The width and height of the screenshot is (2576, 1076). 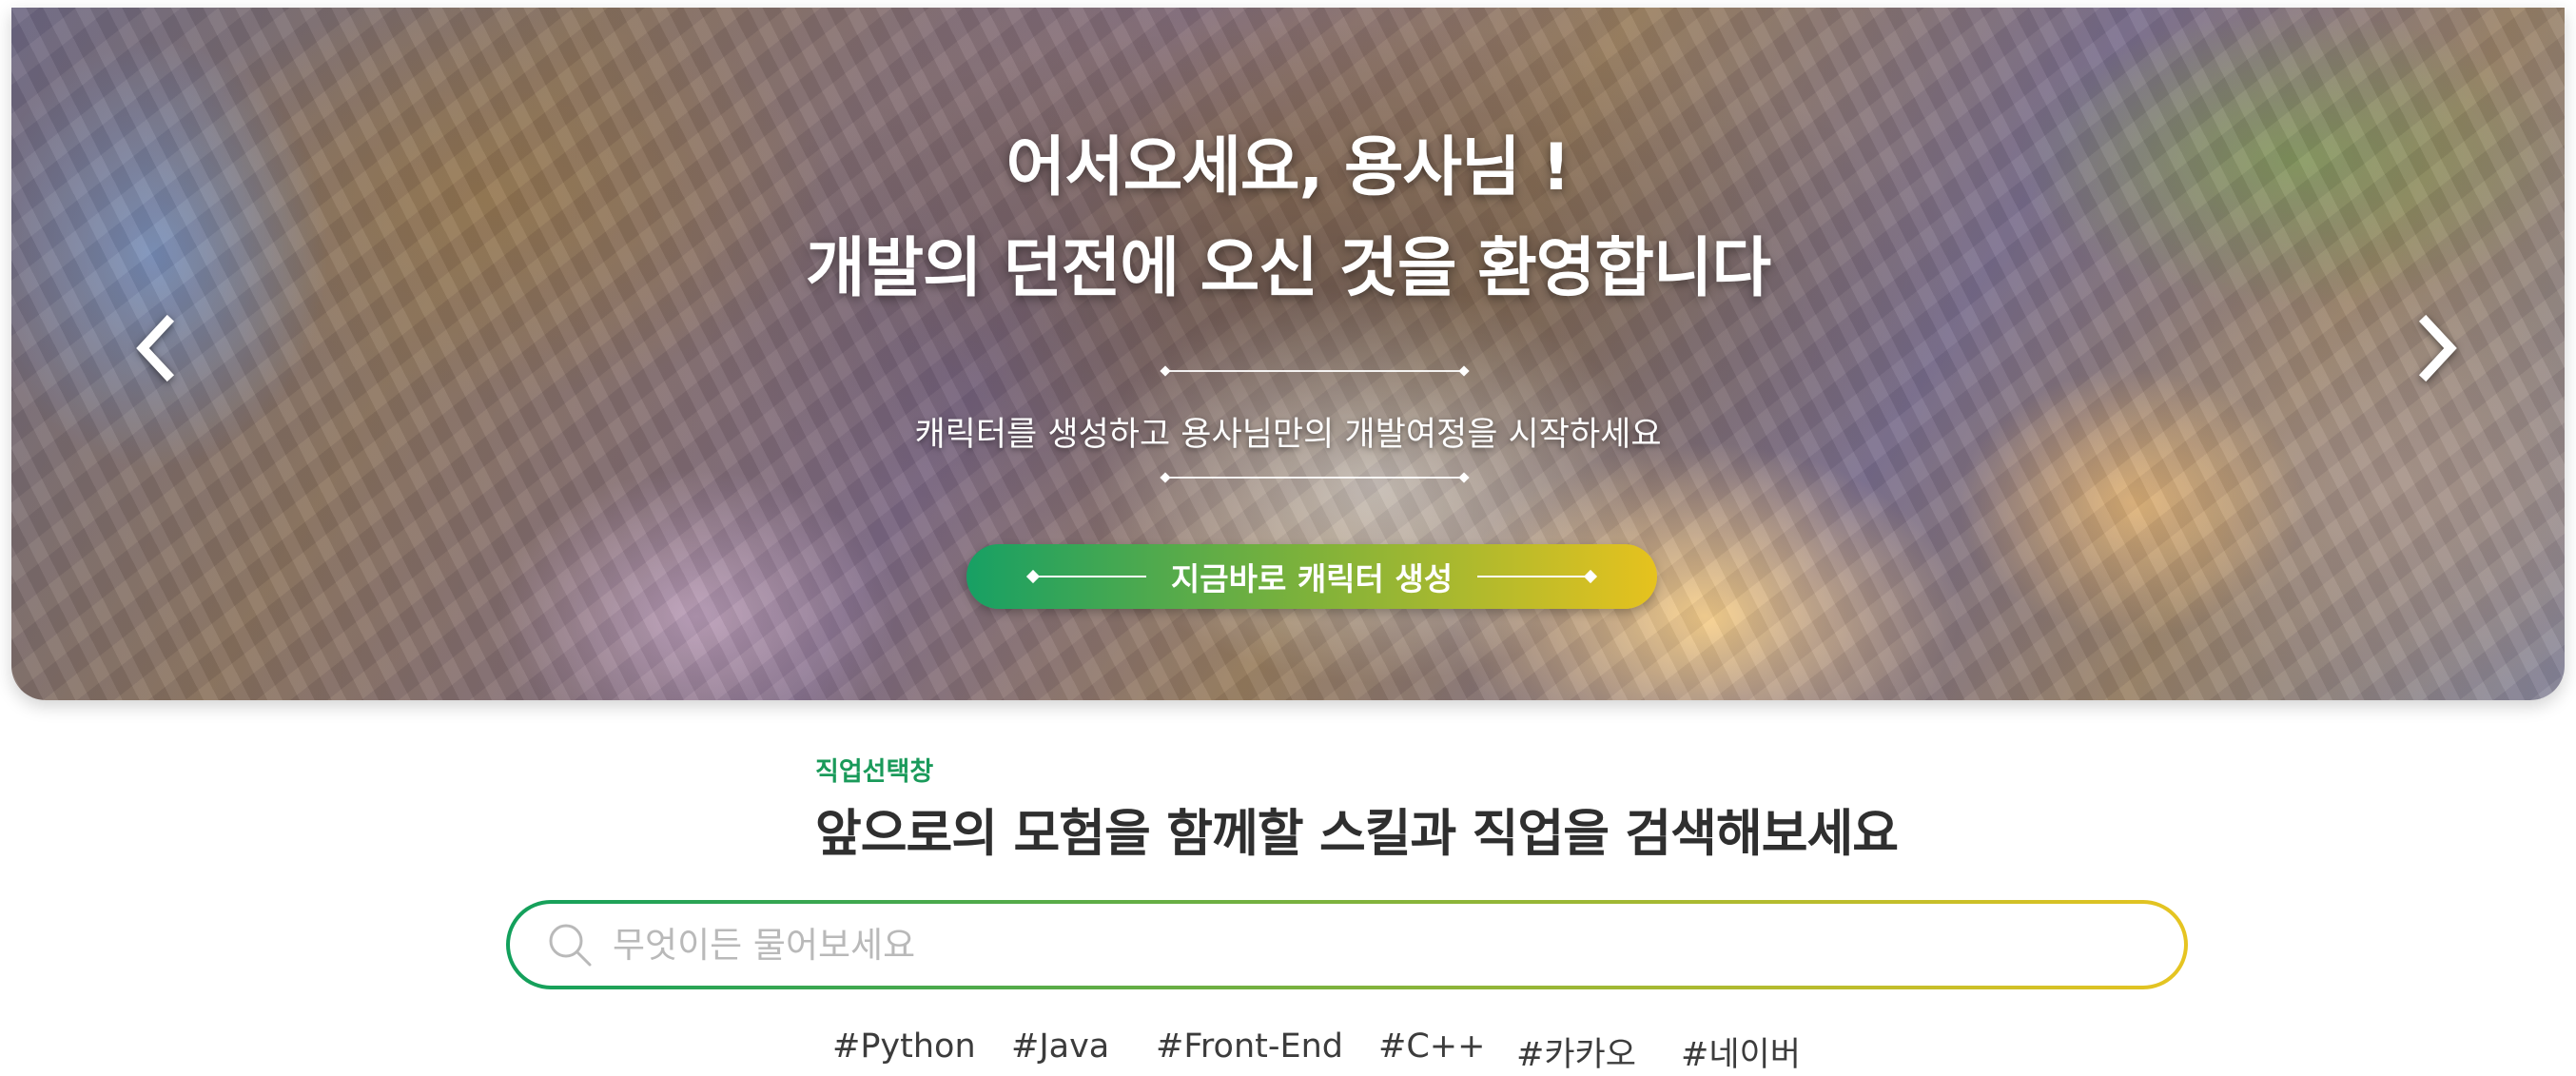 I want to click on search-icon, so click(x=570, y=944).